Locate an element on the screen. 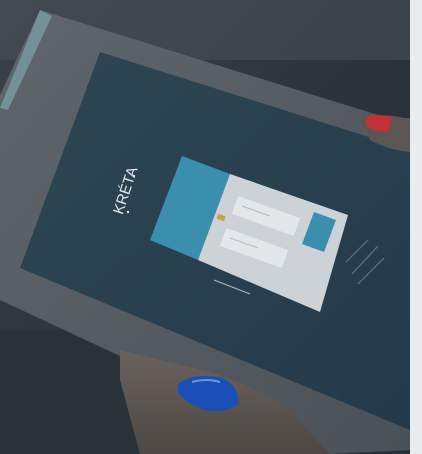  logo-dot-bottom is located at coordinates (128, 212).